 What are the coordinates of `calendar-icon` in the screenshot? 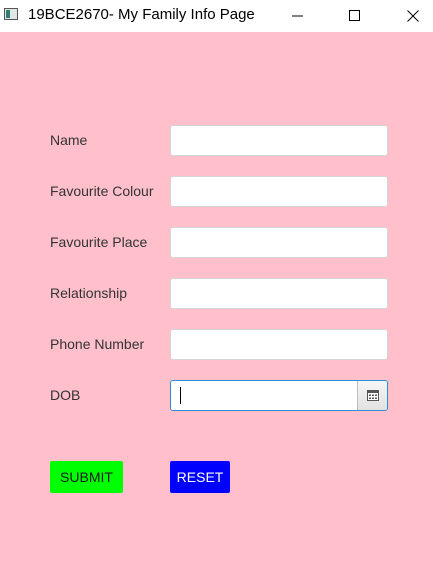 It's located at (372, 395).